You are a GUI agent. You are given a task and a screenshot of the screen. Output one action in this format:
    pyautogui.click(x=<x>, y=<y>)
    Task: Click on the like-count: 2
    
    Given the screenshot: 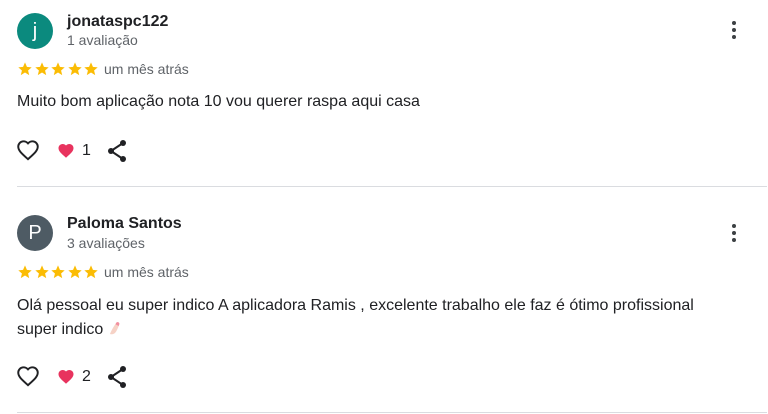 What is the action you would take?
    pyautogui.click(x=86, y=376)
    